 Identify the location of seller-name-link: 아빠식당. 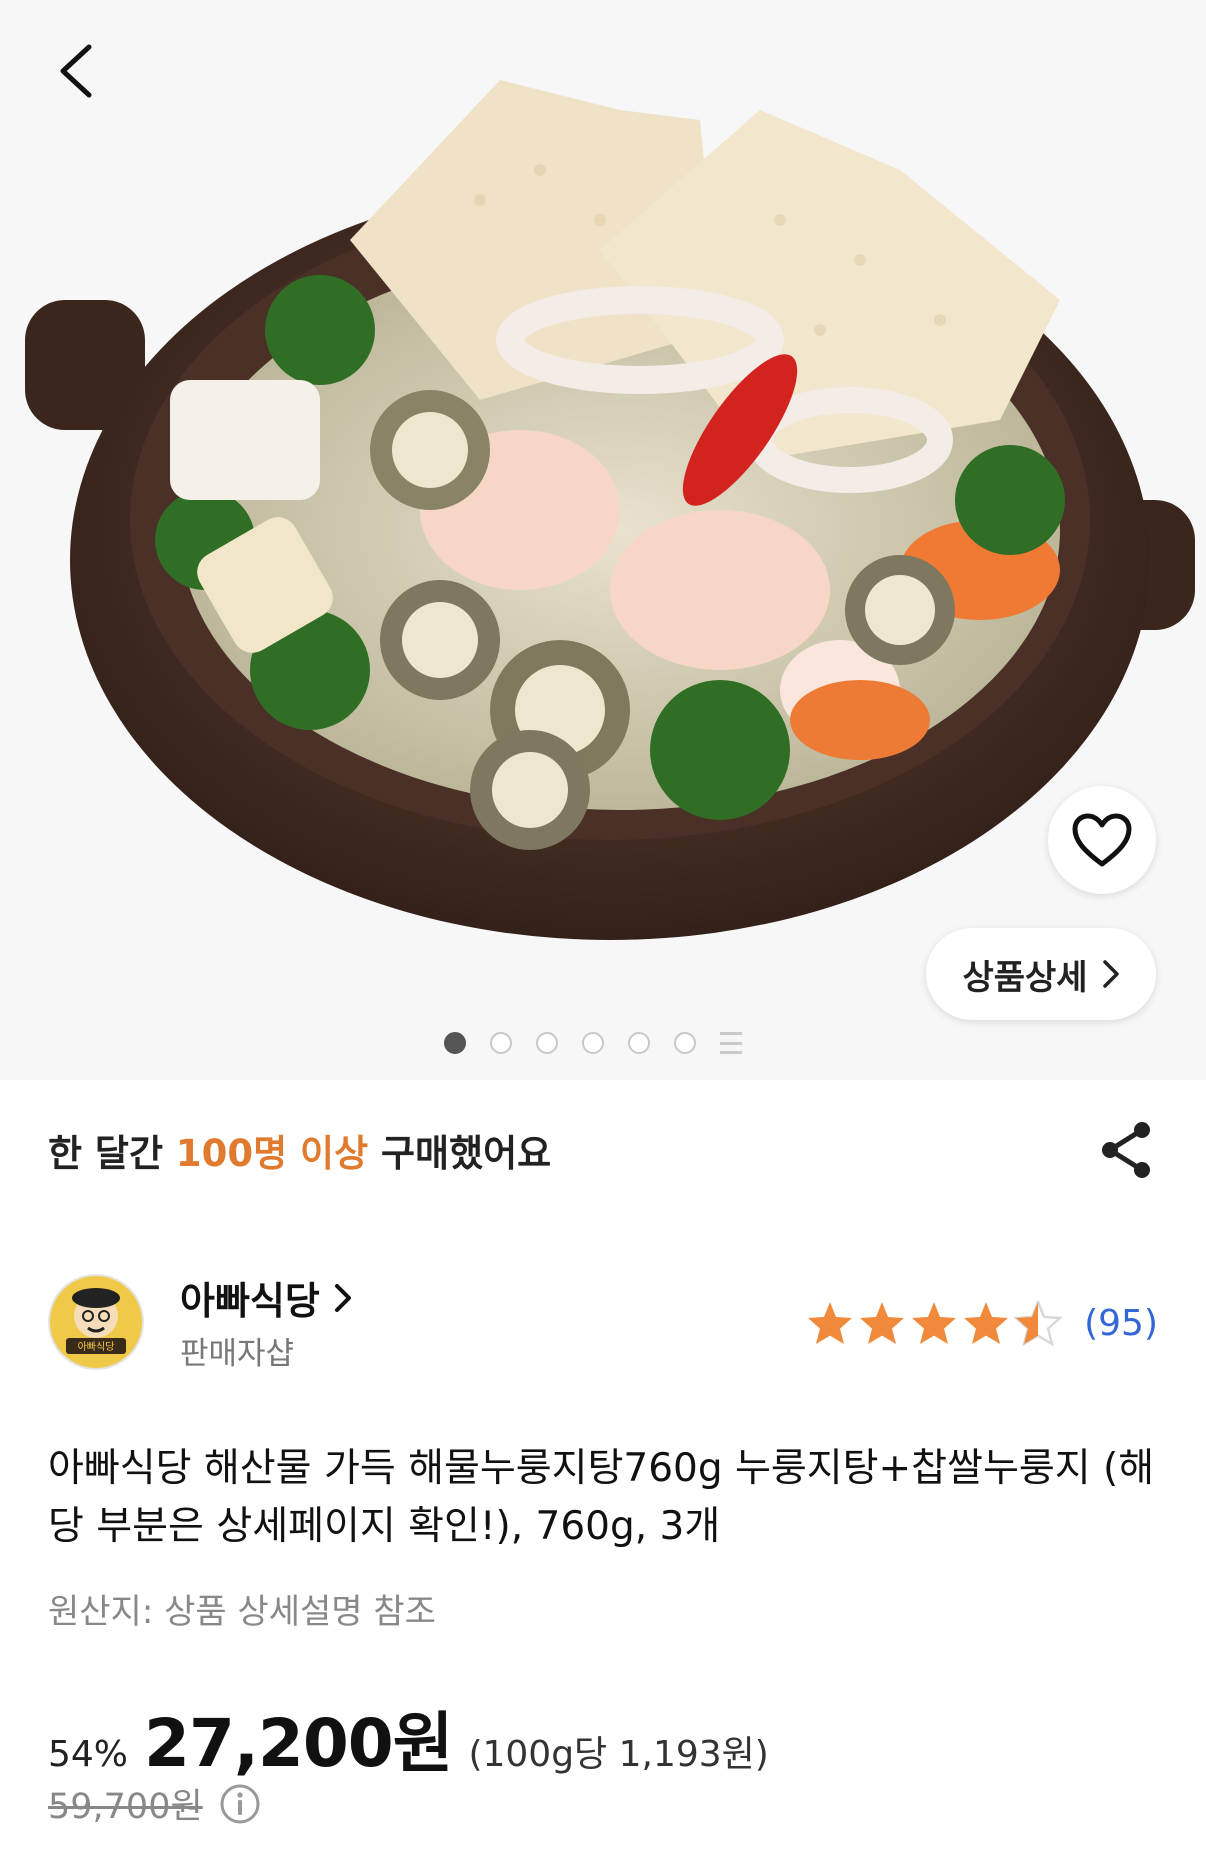
(266, 1297).